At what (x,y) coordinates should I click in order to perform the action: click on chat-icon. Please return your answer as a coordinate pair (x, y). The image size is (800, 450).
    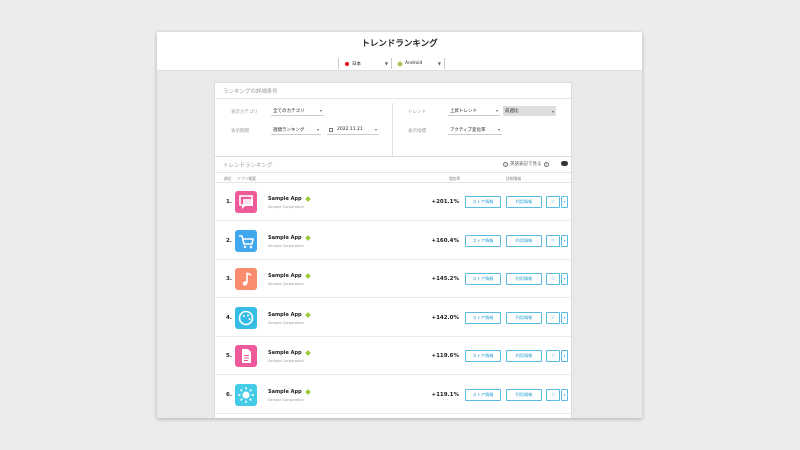
    Looking at the image, I should click on (246, 202).